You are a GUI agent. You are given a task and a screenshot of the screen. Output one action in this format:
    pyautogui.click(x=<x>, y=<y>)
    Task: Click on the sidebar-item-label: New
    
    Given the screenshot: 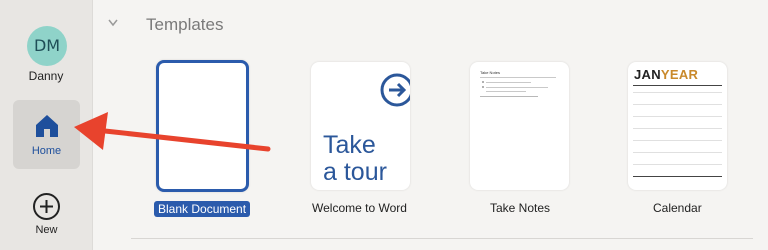 What is the action you would take?
    pyautogui.click(x=46, y=230)
    